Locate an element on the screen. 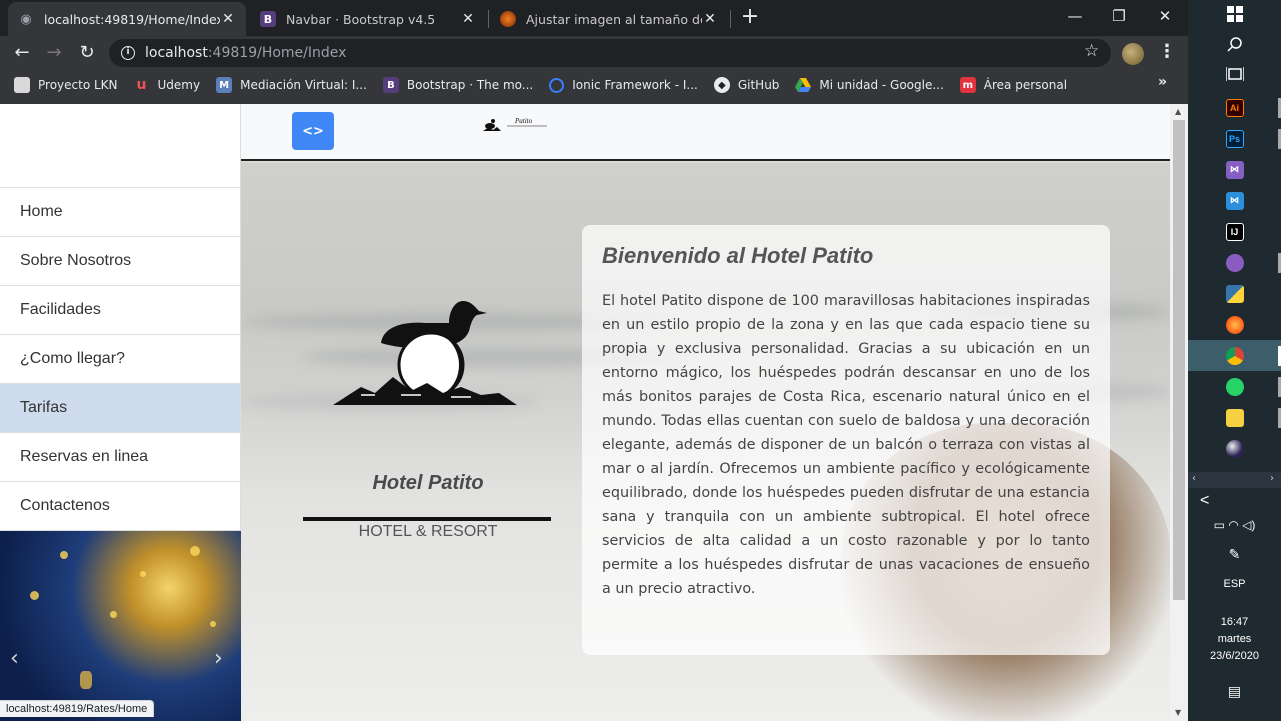 The height and width of the screenshot is (721, 1281). carousel-next-icon: › is located at coordinates (218, 658).